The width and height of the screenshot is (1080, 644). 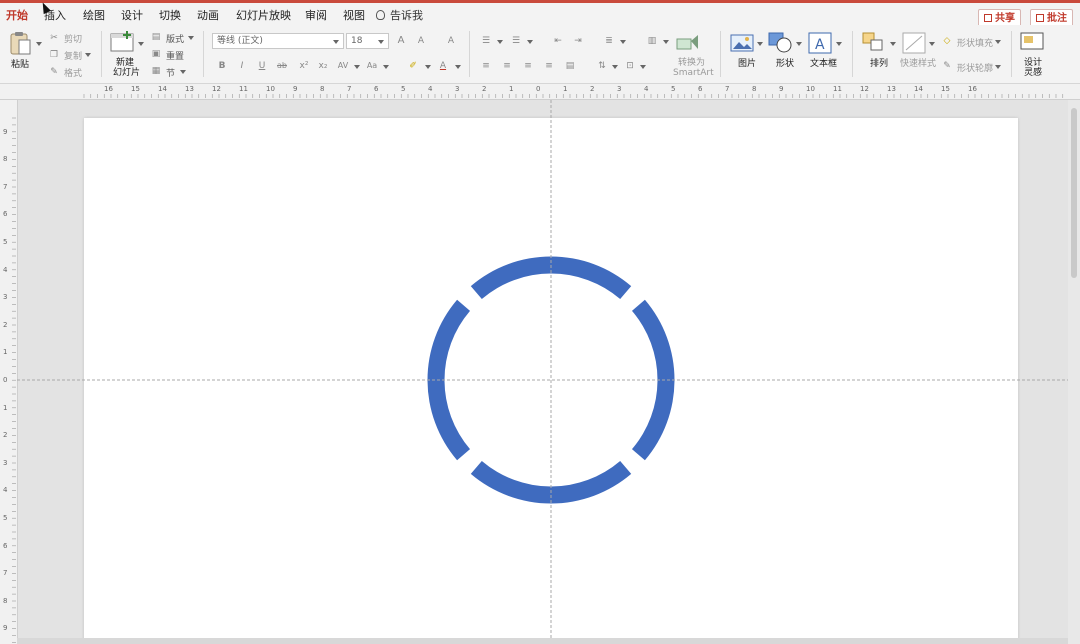 What do you see at coordinates (975, 42) in the screenshot?
I see `shape-fill-label: 形状填充` at bounding box center [975, 42].